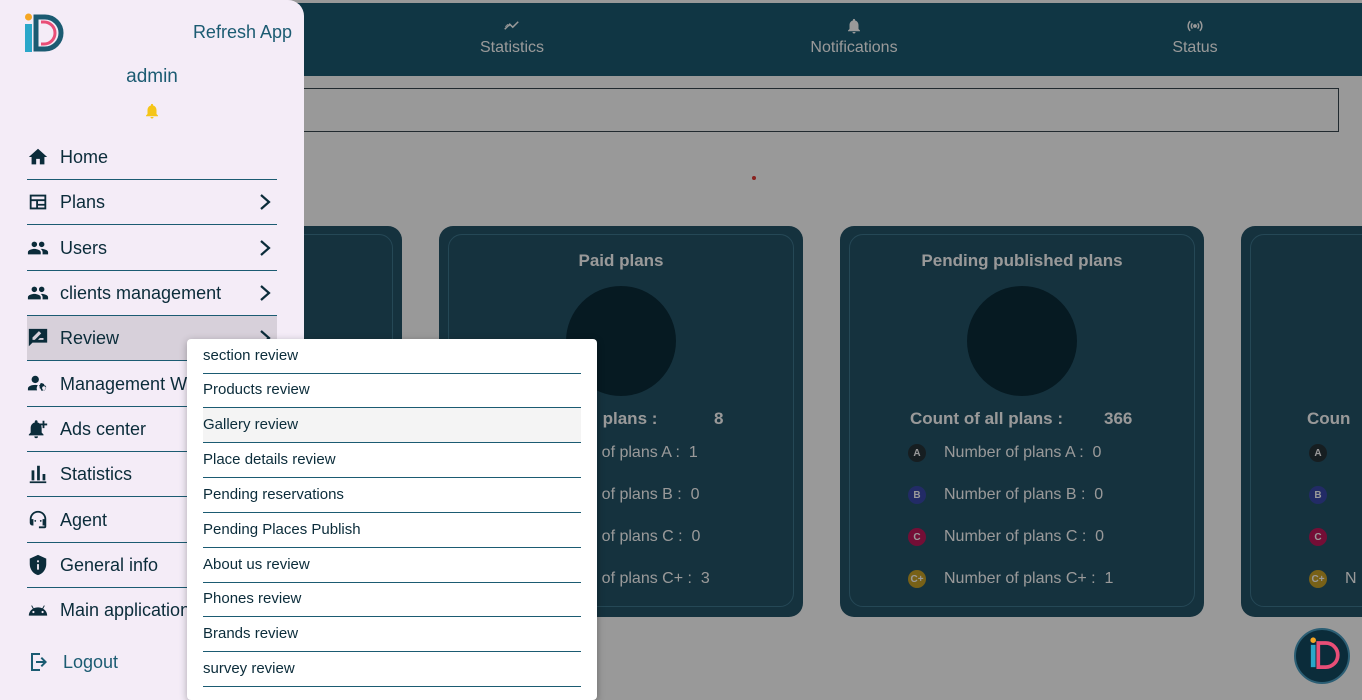  What do you see at coordinates (392, 425) in the screenshot?
I see `menu-item-gallery-review: Gallery review` at bounding box center [392, 425].